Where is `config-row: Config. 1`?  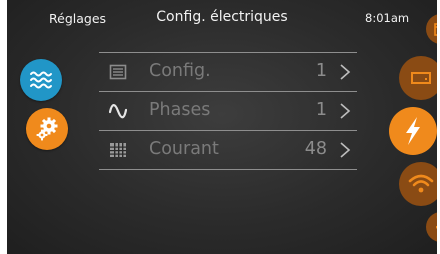 config-row: Config. 1 is located at coordinates (228, 72).